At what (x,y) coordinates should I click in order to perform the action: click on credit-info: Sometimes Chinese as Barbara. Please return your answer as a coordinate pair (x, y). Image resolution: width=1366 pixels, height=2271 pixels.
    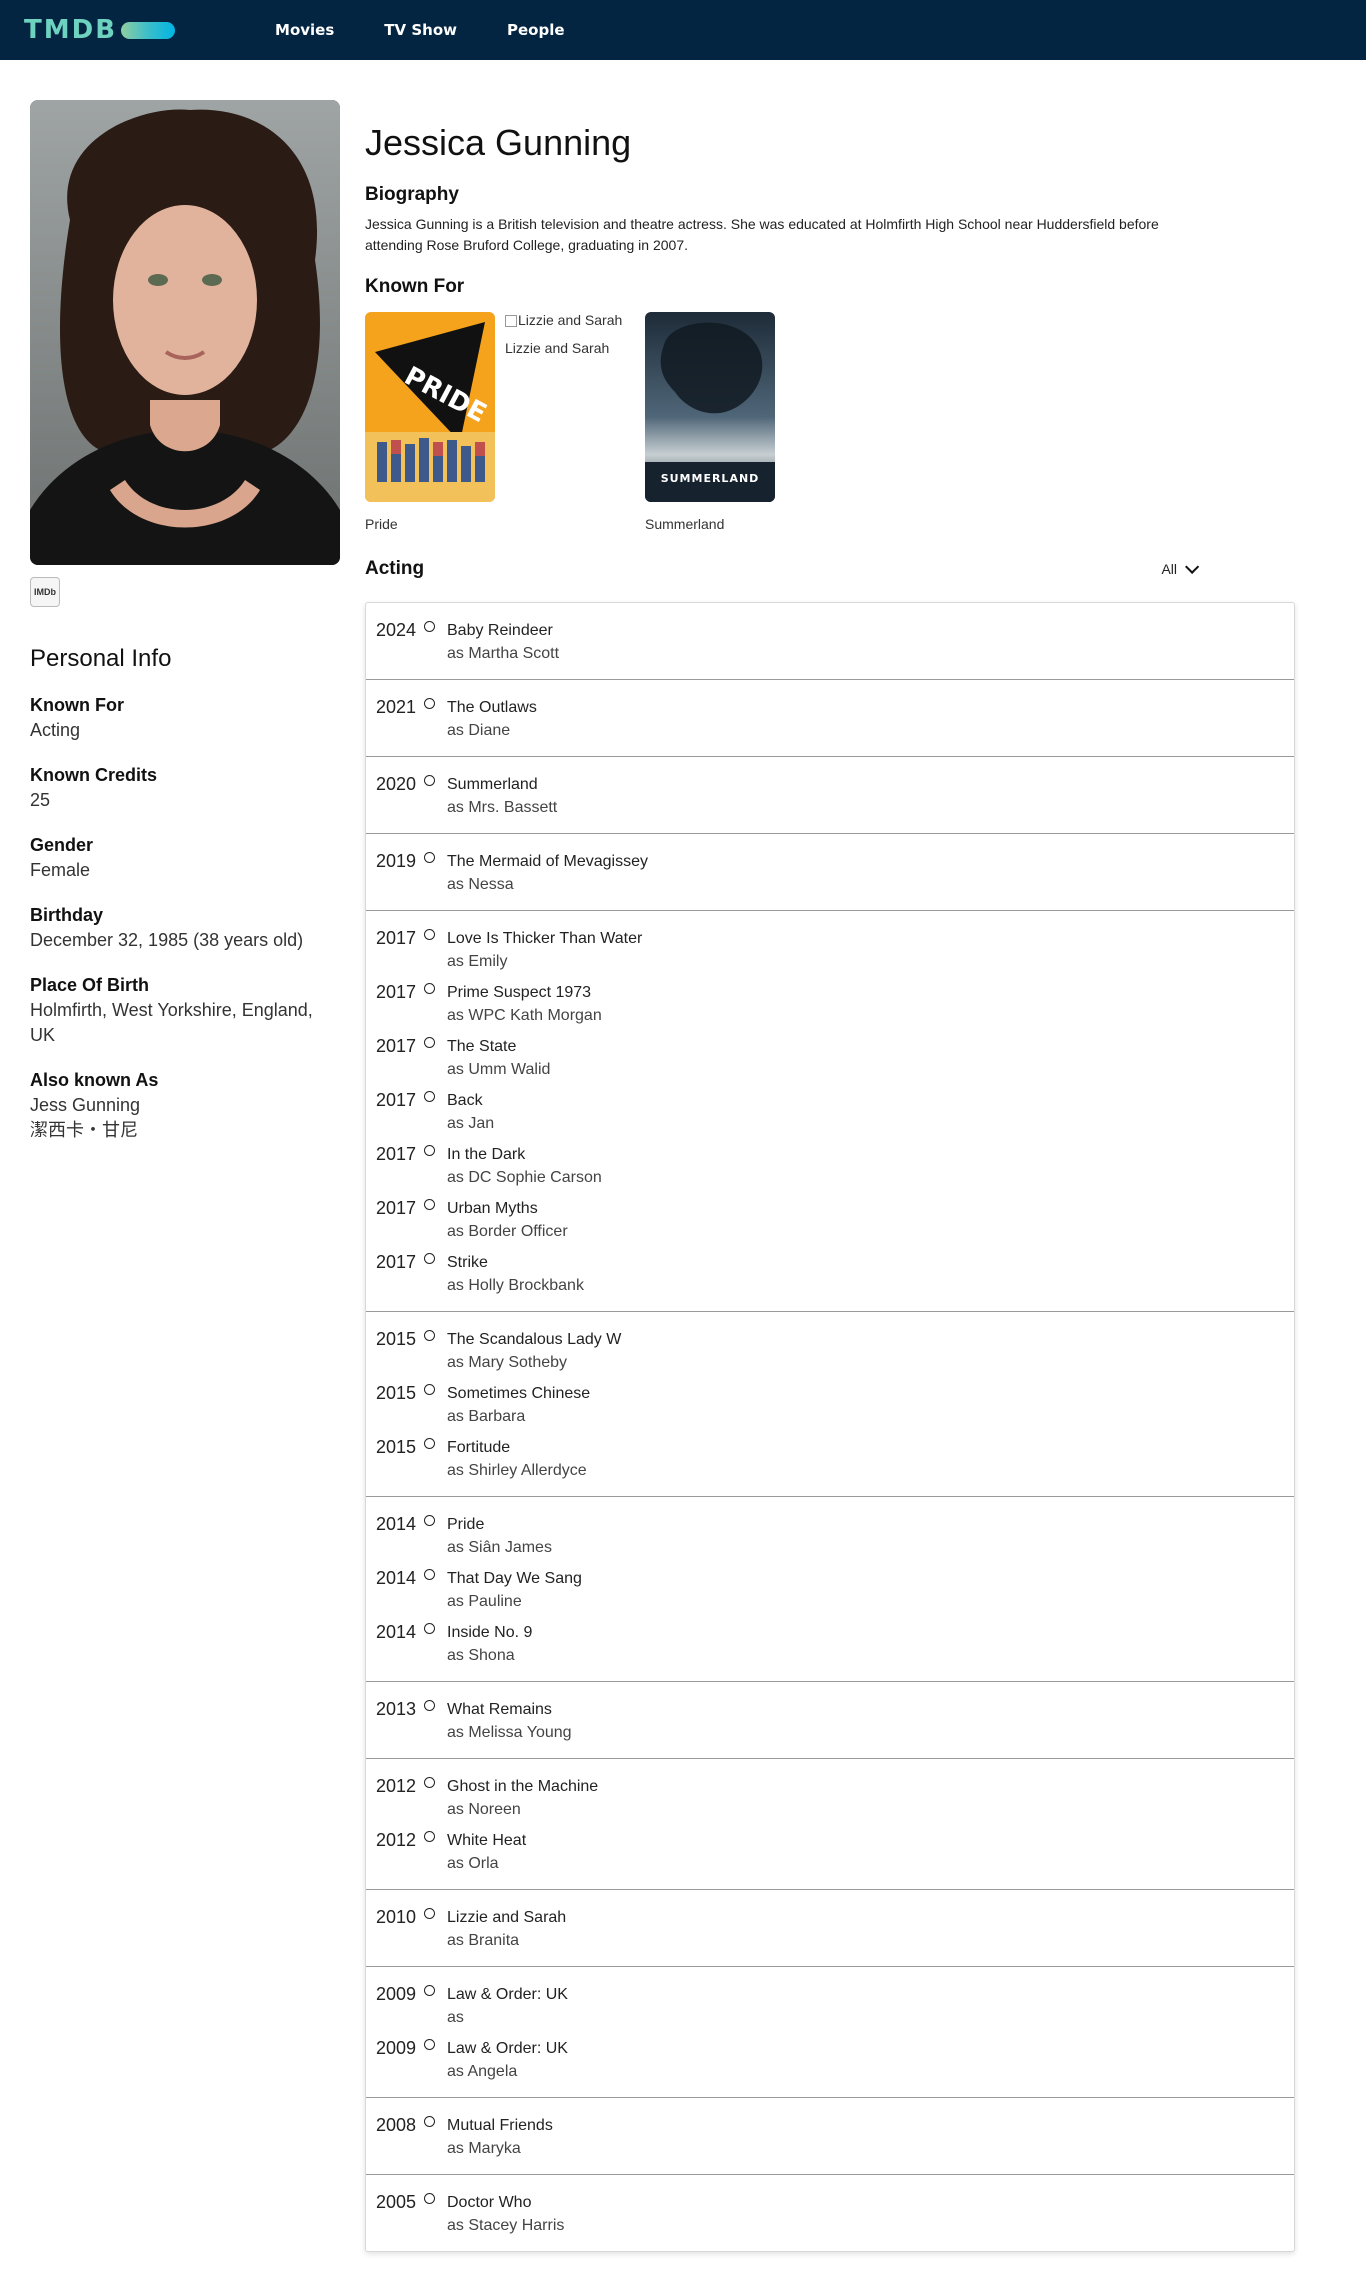
    Looking at the image, I should click on (518, 1405).